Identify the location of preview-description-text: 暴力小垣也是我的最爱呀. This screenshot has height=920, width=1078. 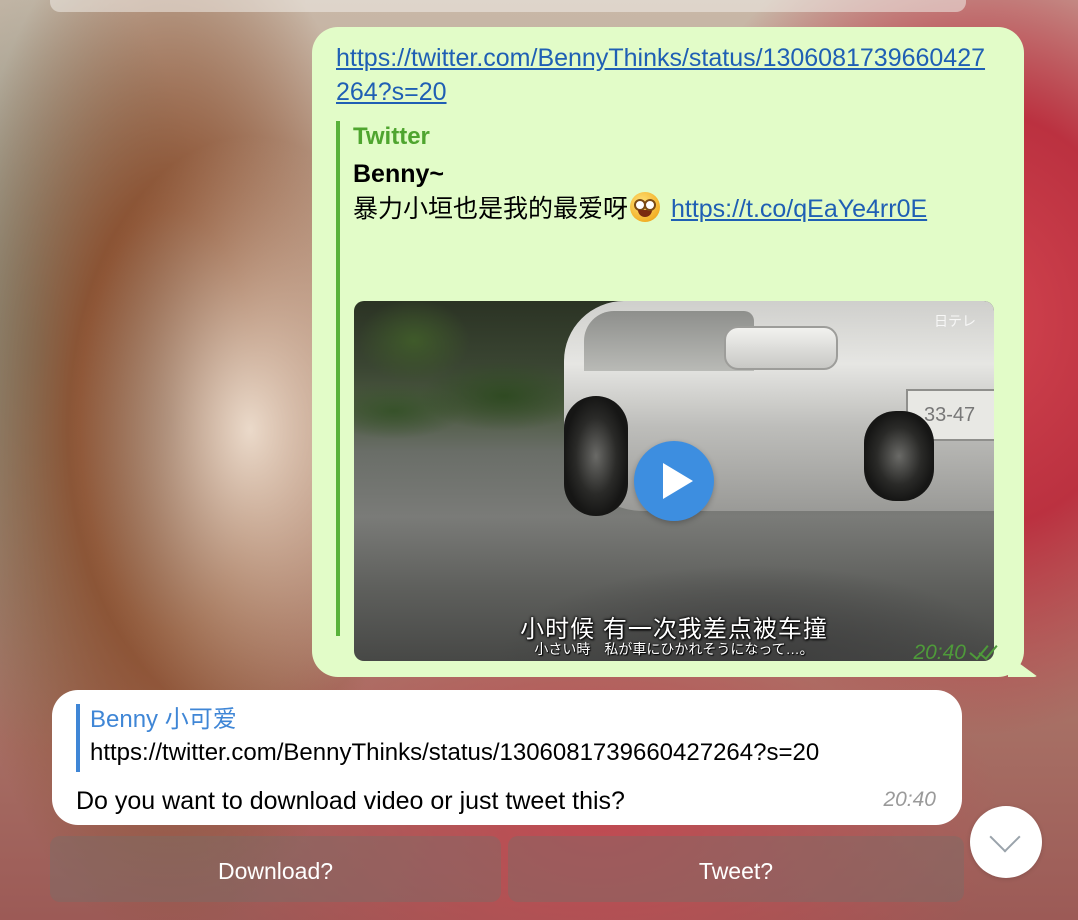
(491, 209).